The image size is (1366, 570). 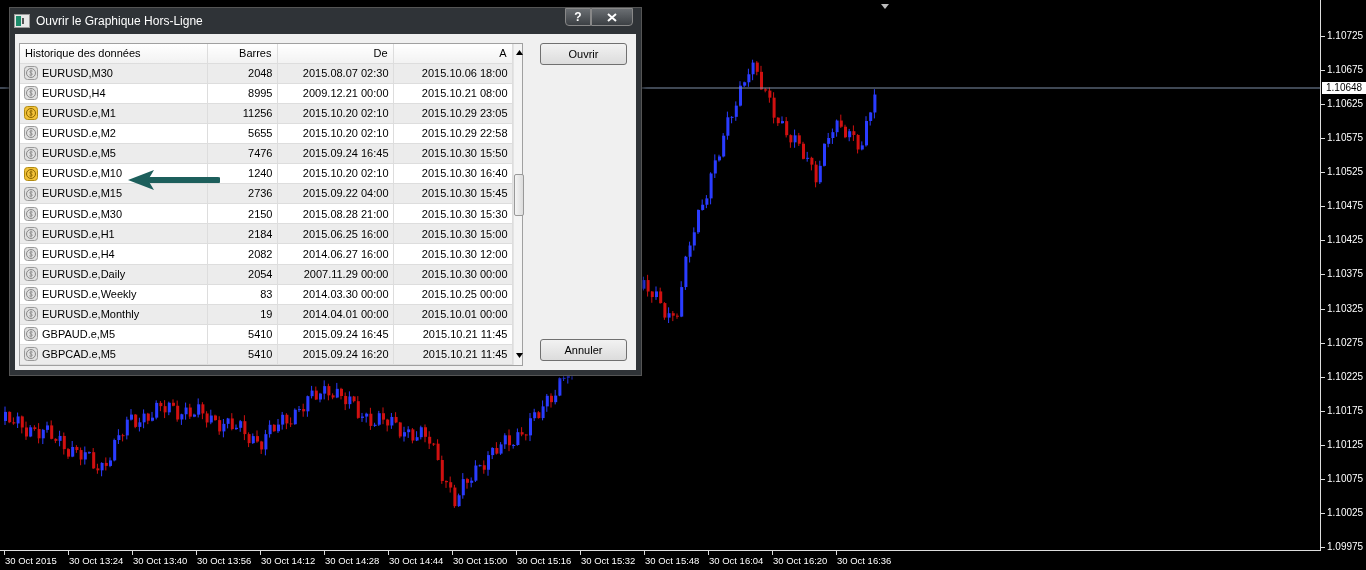 What do you see at coordinates (79, 134) in the screenshot?
I see `symbol-name: EURUSD.e,M2` at bounding box center [79, 134].